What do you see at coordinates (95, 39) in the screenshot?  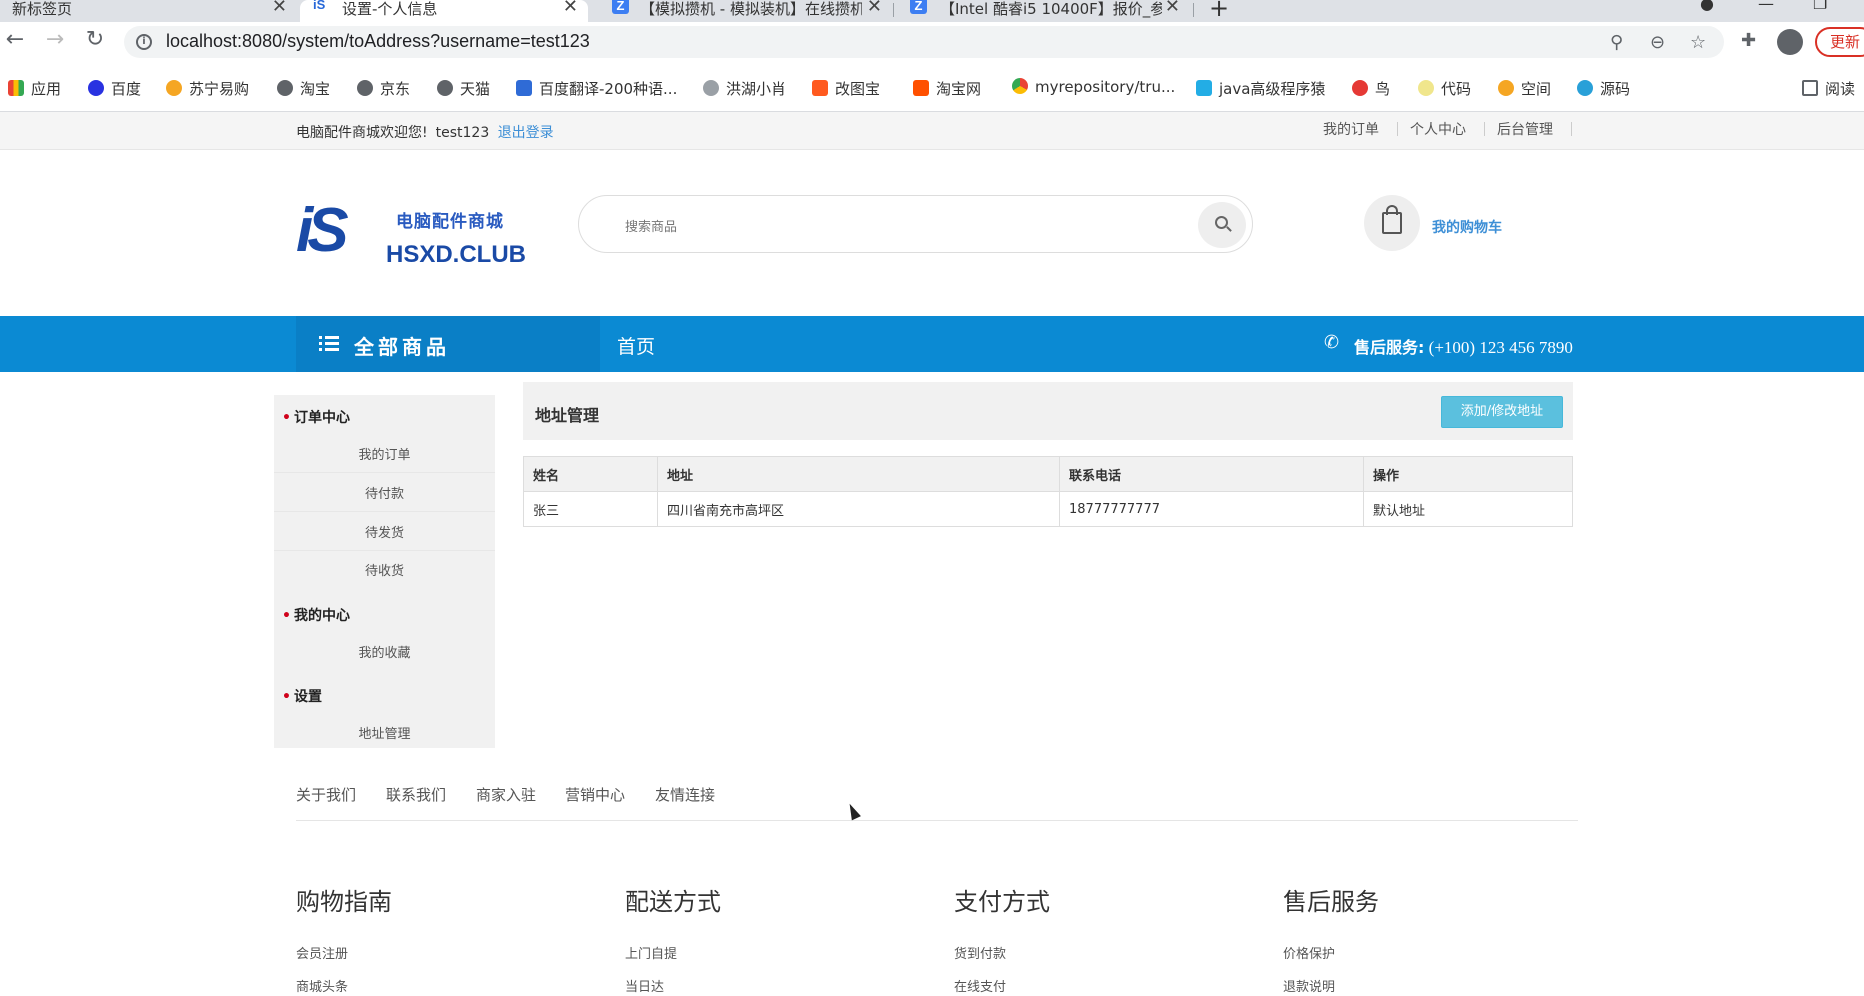 I see `reload-icon: ↻` at bounding box center [95, 39].